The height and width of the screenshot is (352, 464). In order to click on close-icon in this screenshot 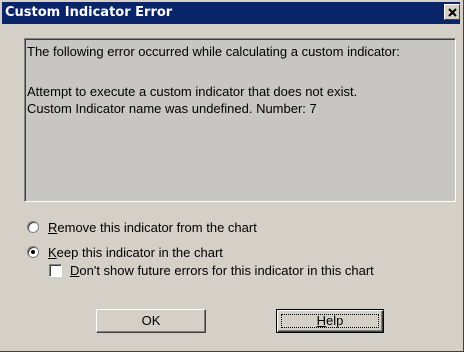, I will do `click(452, 12)`.